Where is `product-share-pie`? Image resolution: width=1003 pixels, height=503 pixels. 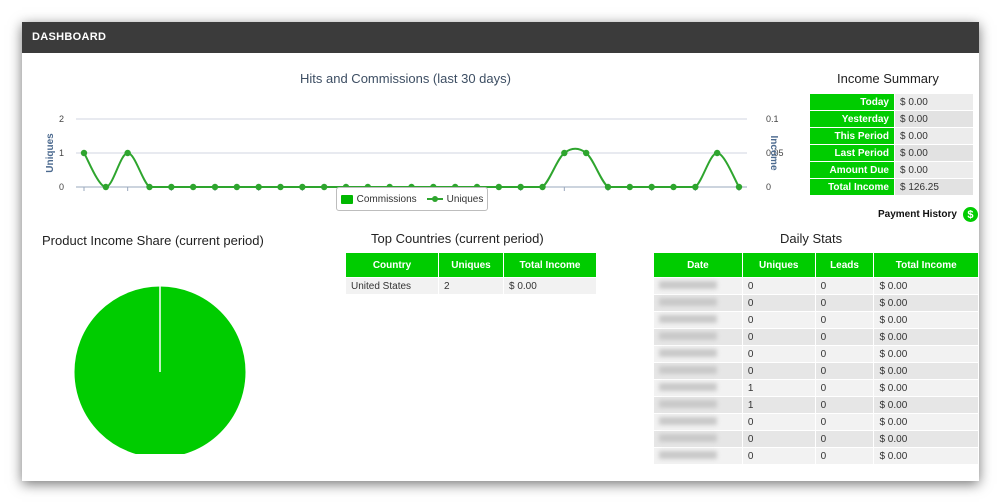
product-share-pie is located at coordinates (160, 369).